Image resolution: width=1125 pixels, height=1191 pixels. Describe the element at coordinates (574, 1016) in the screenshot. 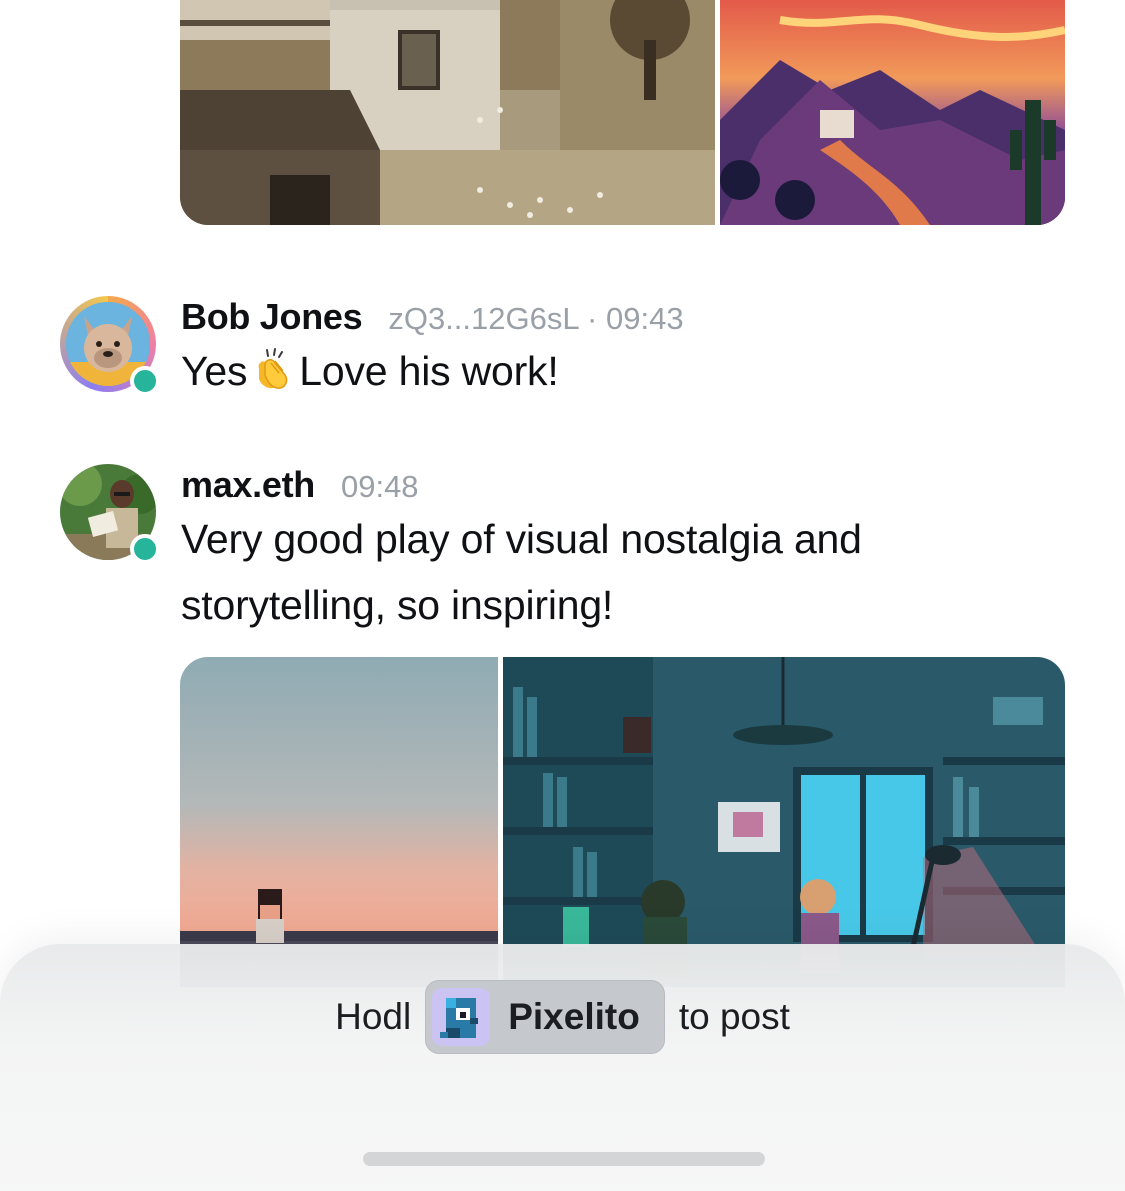

I see `token-name: Pixelito` at that location.